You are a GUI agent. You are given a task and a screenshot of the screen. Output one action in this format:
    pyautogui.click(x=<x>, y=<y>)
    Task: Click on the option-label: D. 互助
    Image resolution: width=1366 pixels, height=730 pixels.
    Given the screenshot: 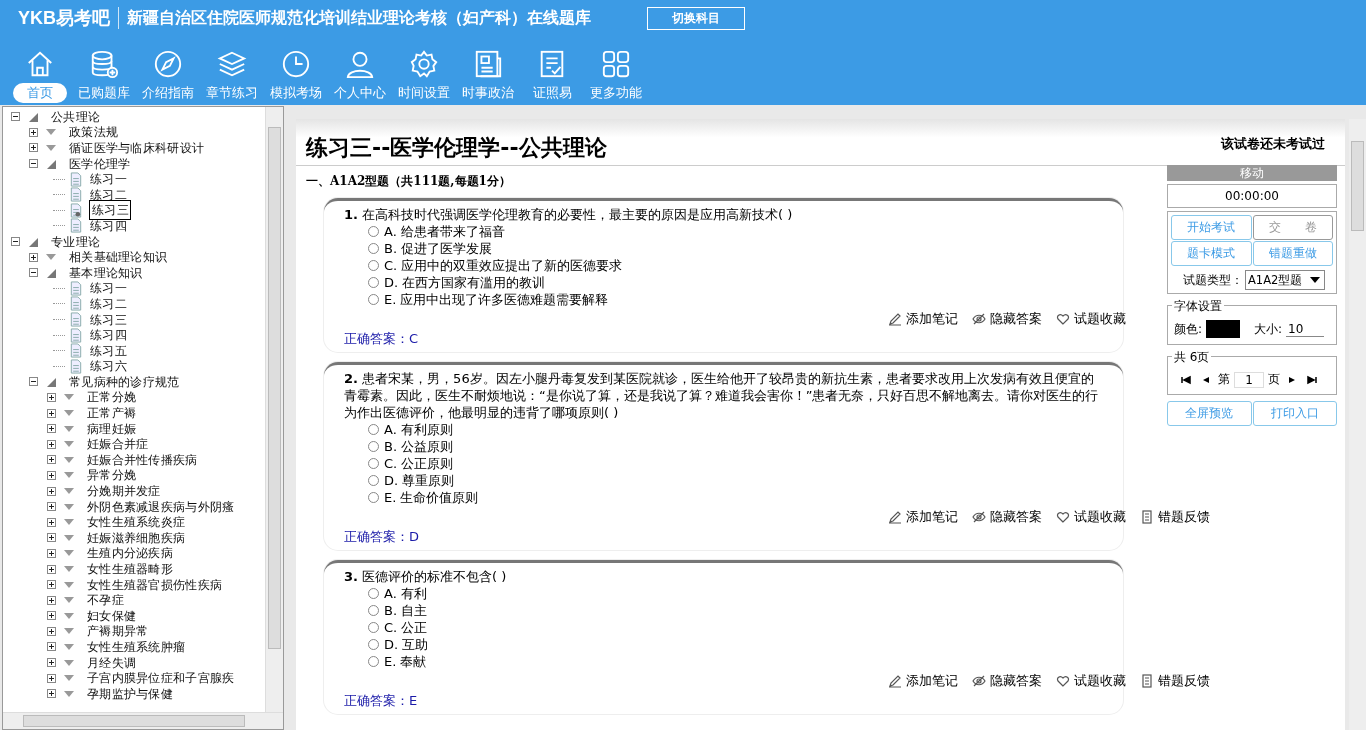 What is the action you would take?
    pyautogui.click(x=406, y=644)
    